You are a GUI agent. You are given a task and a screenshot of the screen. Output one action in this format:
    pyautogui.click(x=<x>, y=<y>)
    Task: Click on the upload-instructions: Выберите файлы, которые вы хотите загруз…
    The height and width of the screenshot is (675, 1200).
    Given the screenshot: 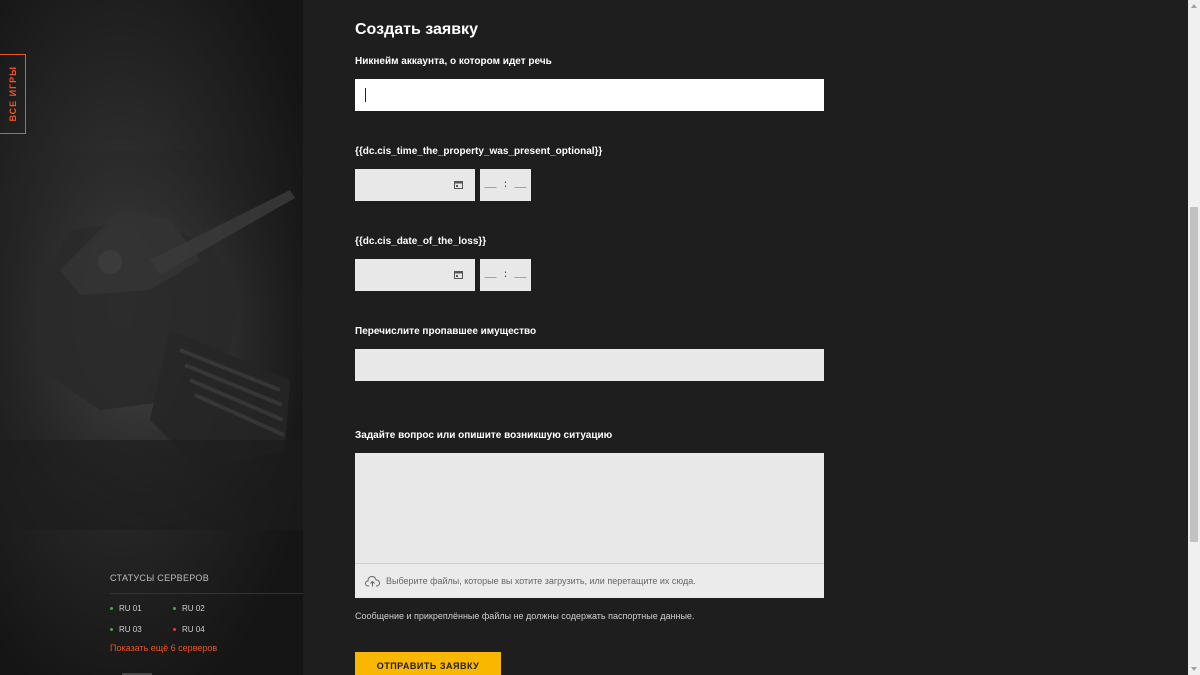 What is the action you would take?
    pyautogui.click(x=541, y=581)
    